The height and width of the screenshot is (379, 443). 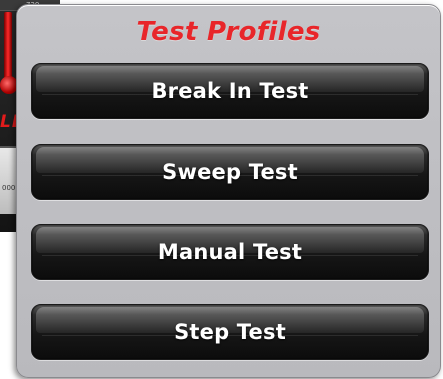 I want to click on break-in-test-button: Break In Test, so click(x=230, y=91).